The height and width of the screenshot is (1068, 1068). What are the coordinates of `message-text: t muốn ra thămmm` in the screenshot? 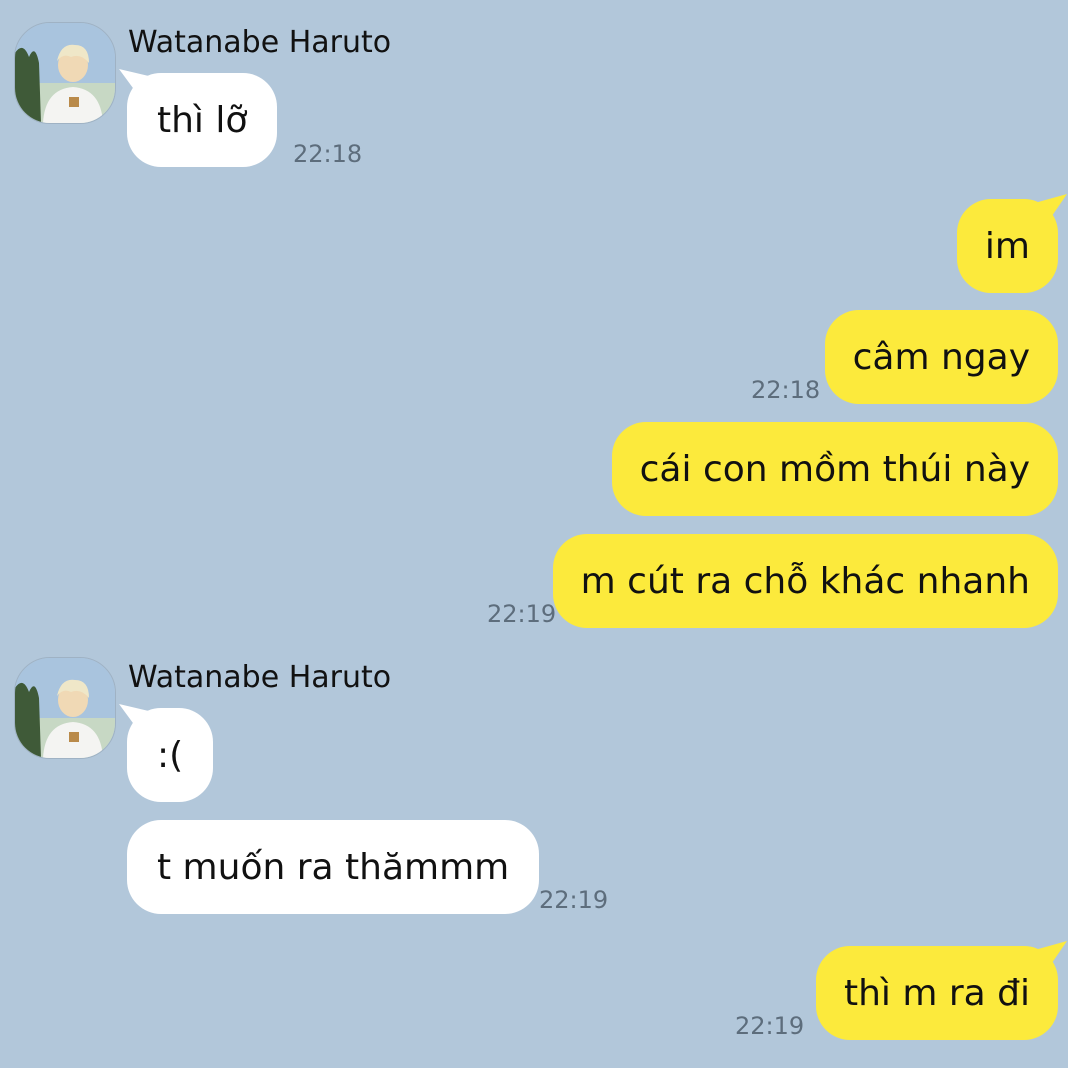 It's located at (333, 867).